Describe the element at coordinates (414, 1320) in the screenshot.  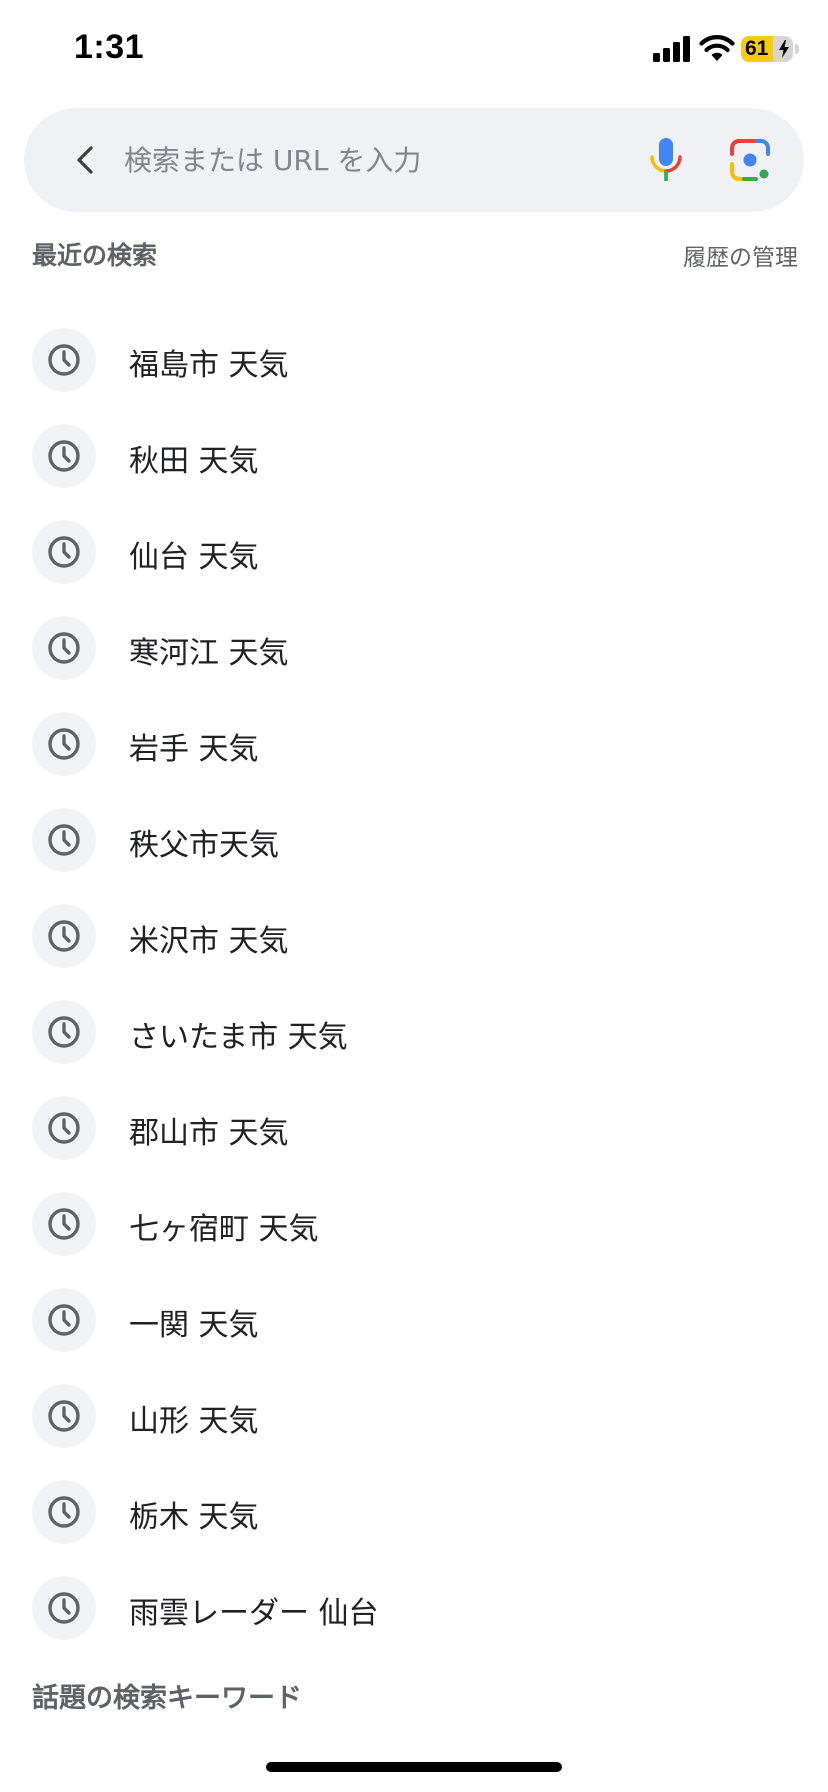
I see `history-item: 一関 天気` at that location.